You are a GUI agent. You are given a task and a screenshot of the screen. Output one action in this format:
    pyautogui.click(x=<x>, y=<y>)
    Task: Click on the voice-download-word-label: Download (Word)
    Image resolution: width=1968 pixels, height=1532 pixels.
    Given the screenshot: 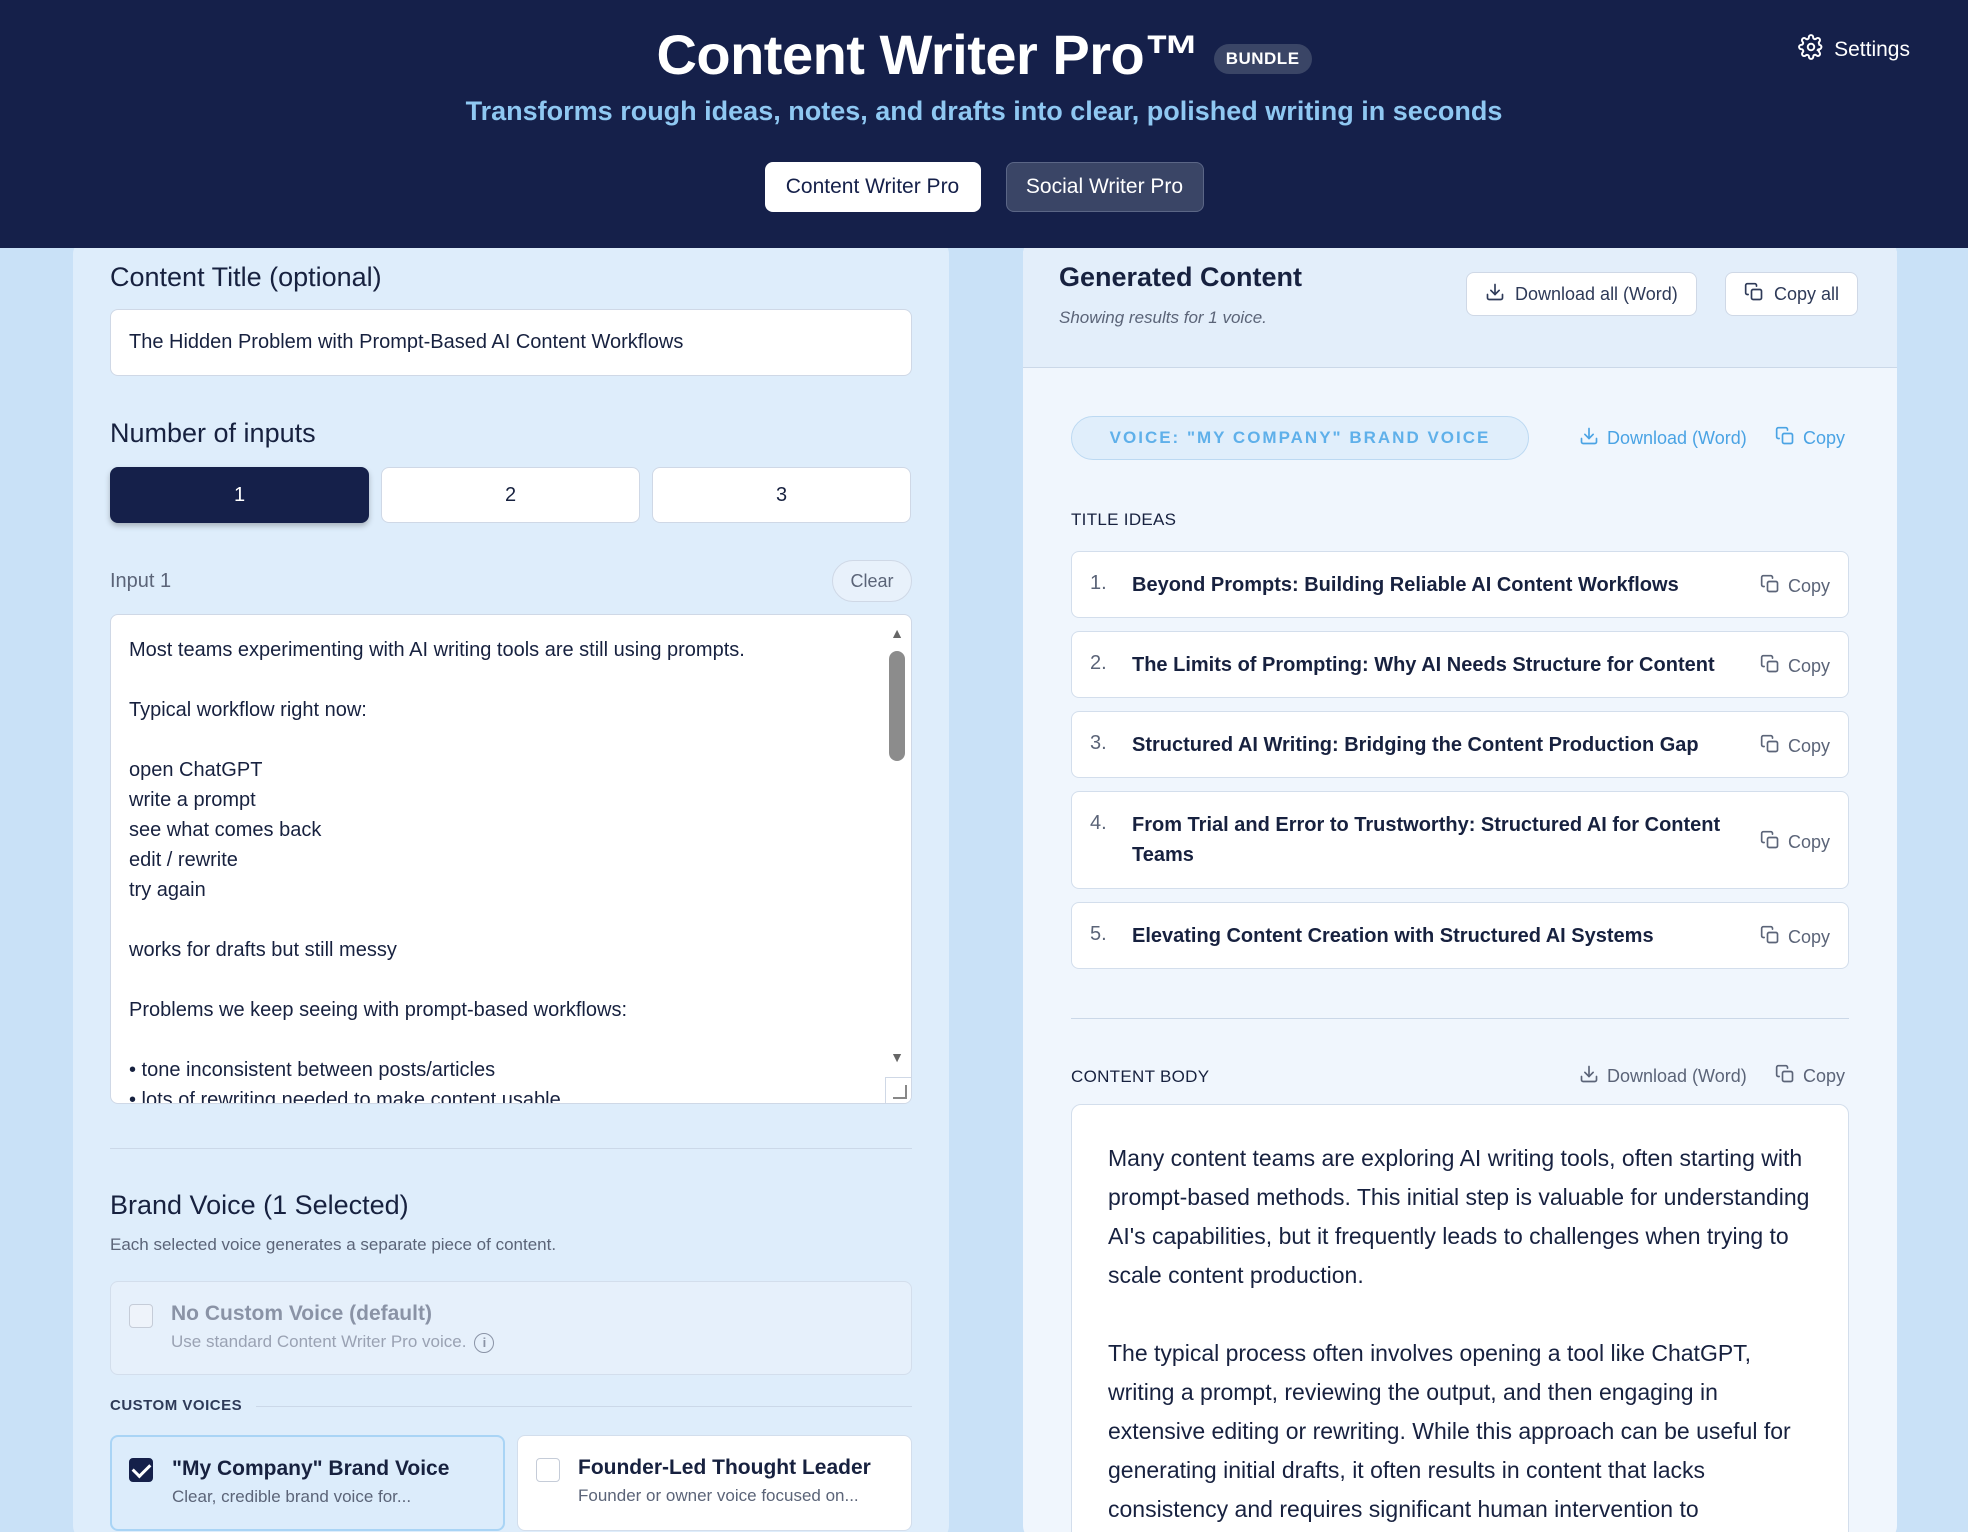 What is the action you would take?
    pyautogui.click(x=1677, y=438)
    